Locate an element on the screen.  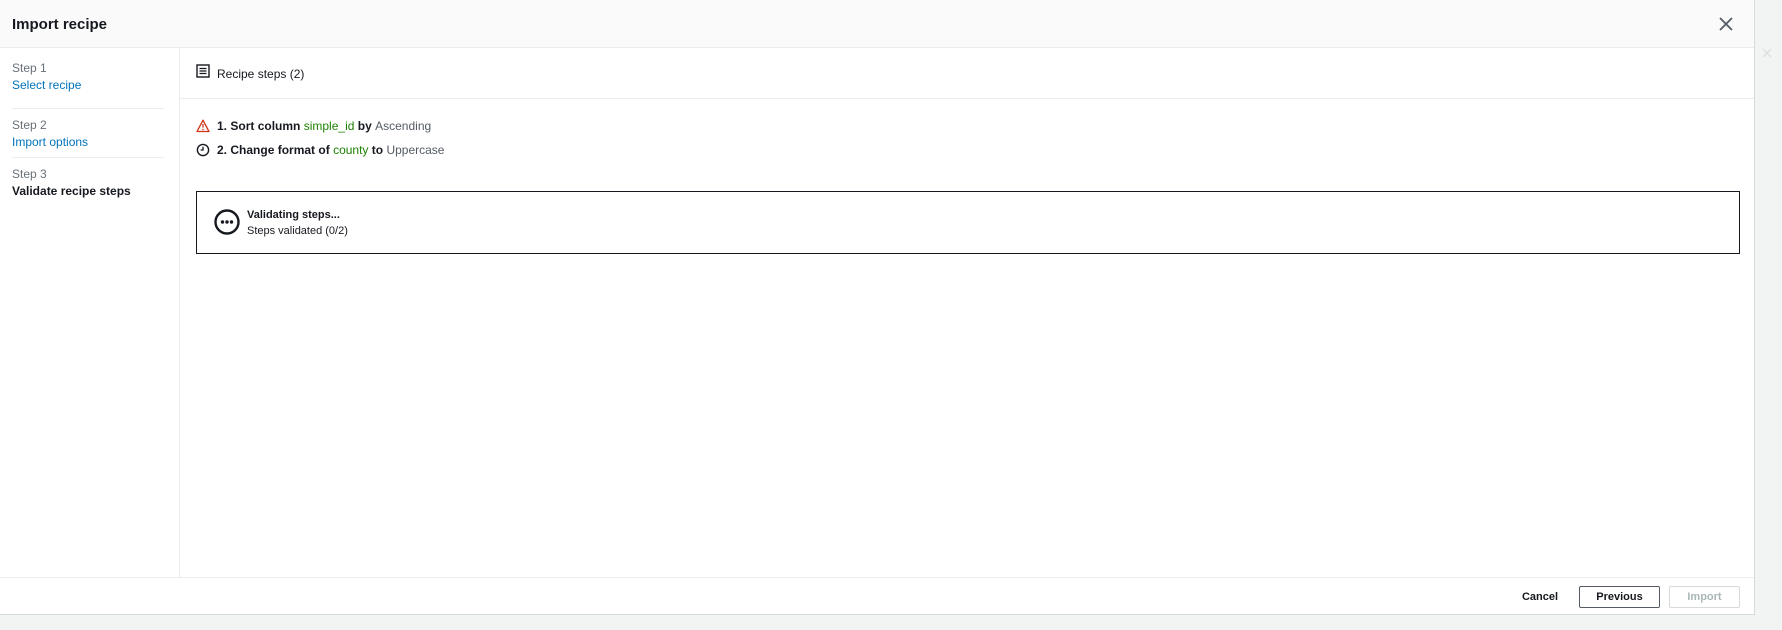
recipe-steps-header: Recipe steps (2) is located at coordinates (967, 73).